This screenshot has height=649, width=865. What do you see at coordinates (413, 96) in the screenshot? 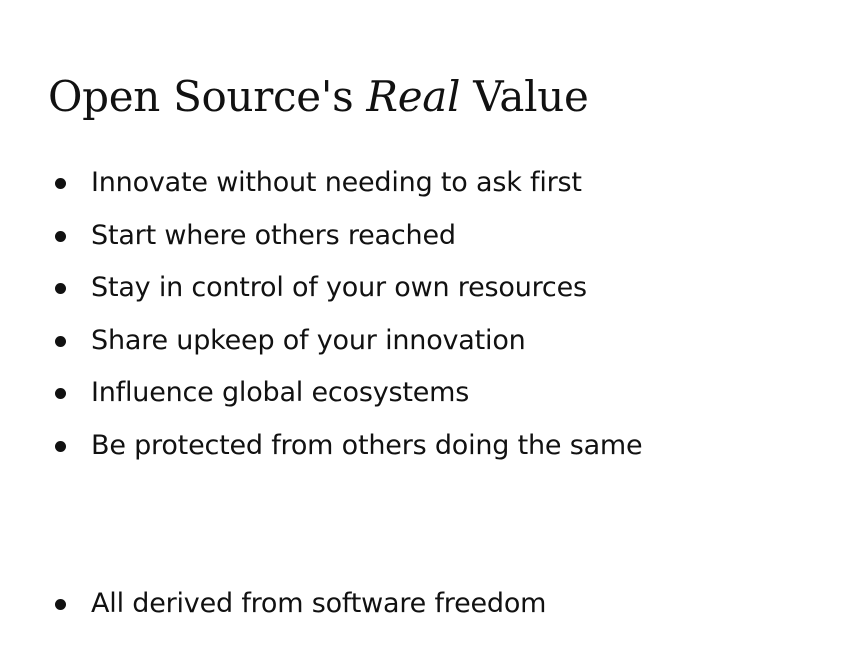
I see `title-emphasis: Real` at bounding box center [413, 96].